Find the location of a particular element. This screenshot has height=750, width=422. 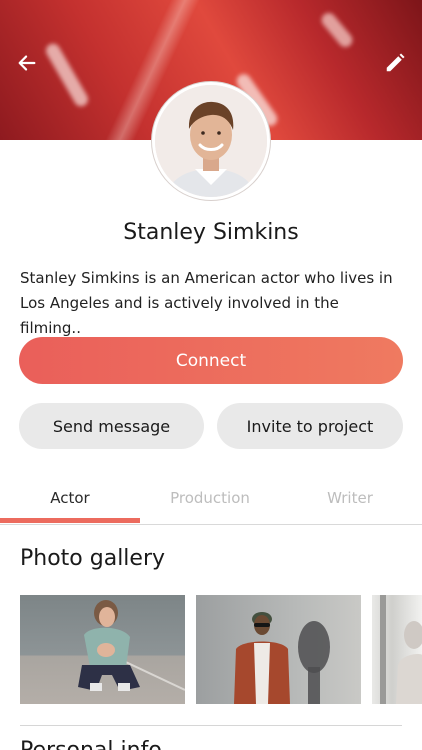

invite-to-project-button: Invite to project is located at coordinates (310, 426).